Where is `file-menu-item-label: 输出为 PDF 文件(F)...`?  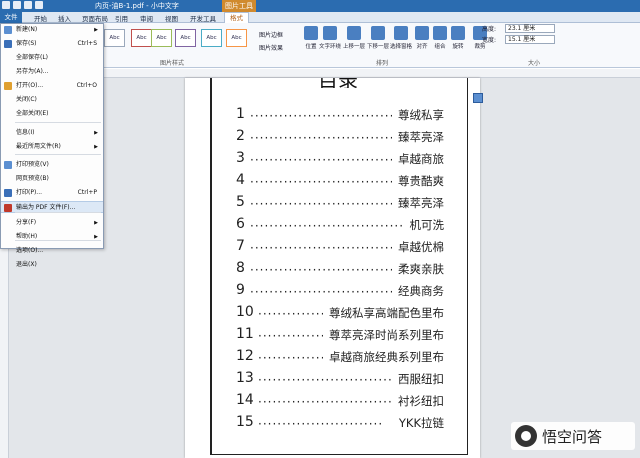
file-menu-item-label: 输出为 PDF 文件(F)... is located at coordinates (46, 207).